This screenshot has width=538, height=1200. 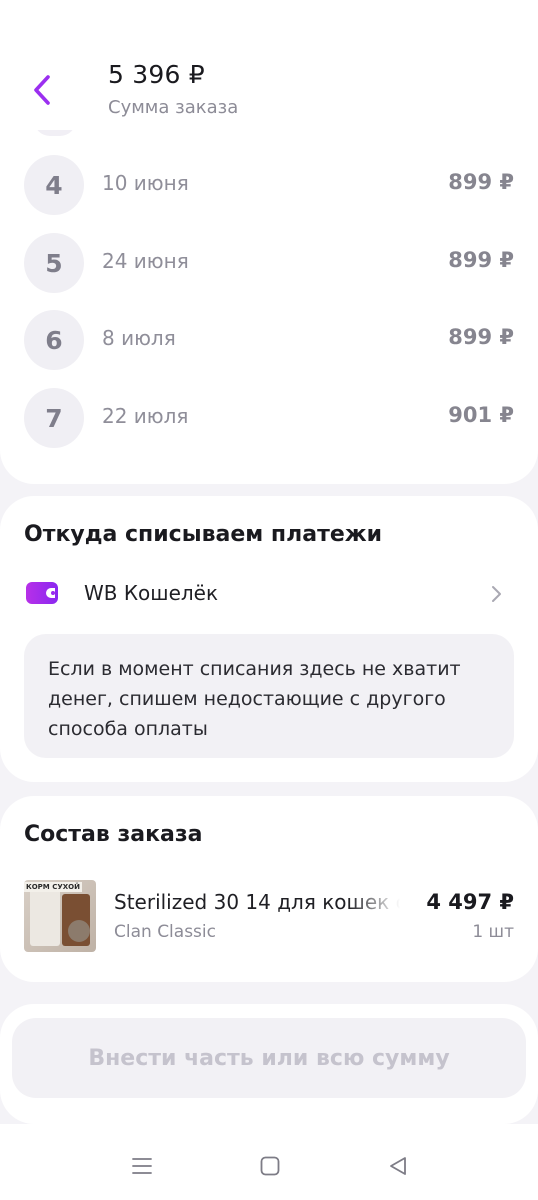 What do you see at coordinates (54, 263) in the screenshot?
I see `payment-number: 5` at bounding box center [54, 263].